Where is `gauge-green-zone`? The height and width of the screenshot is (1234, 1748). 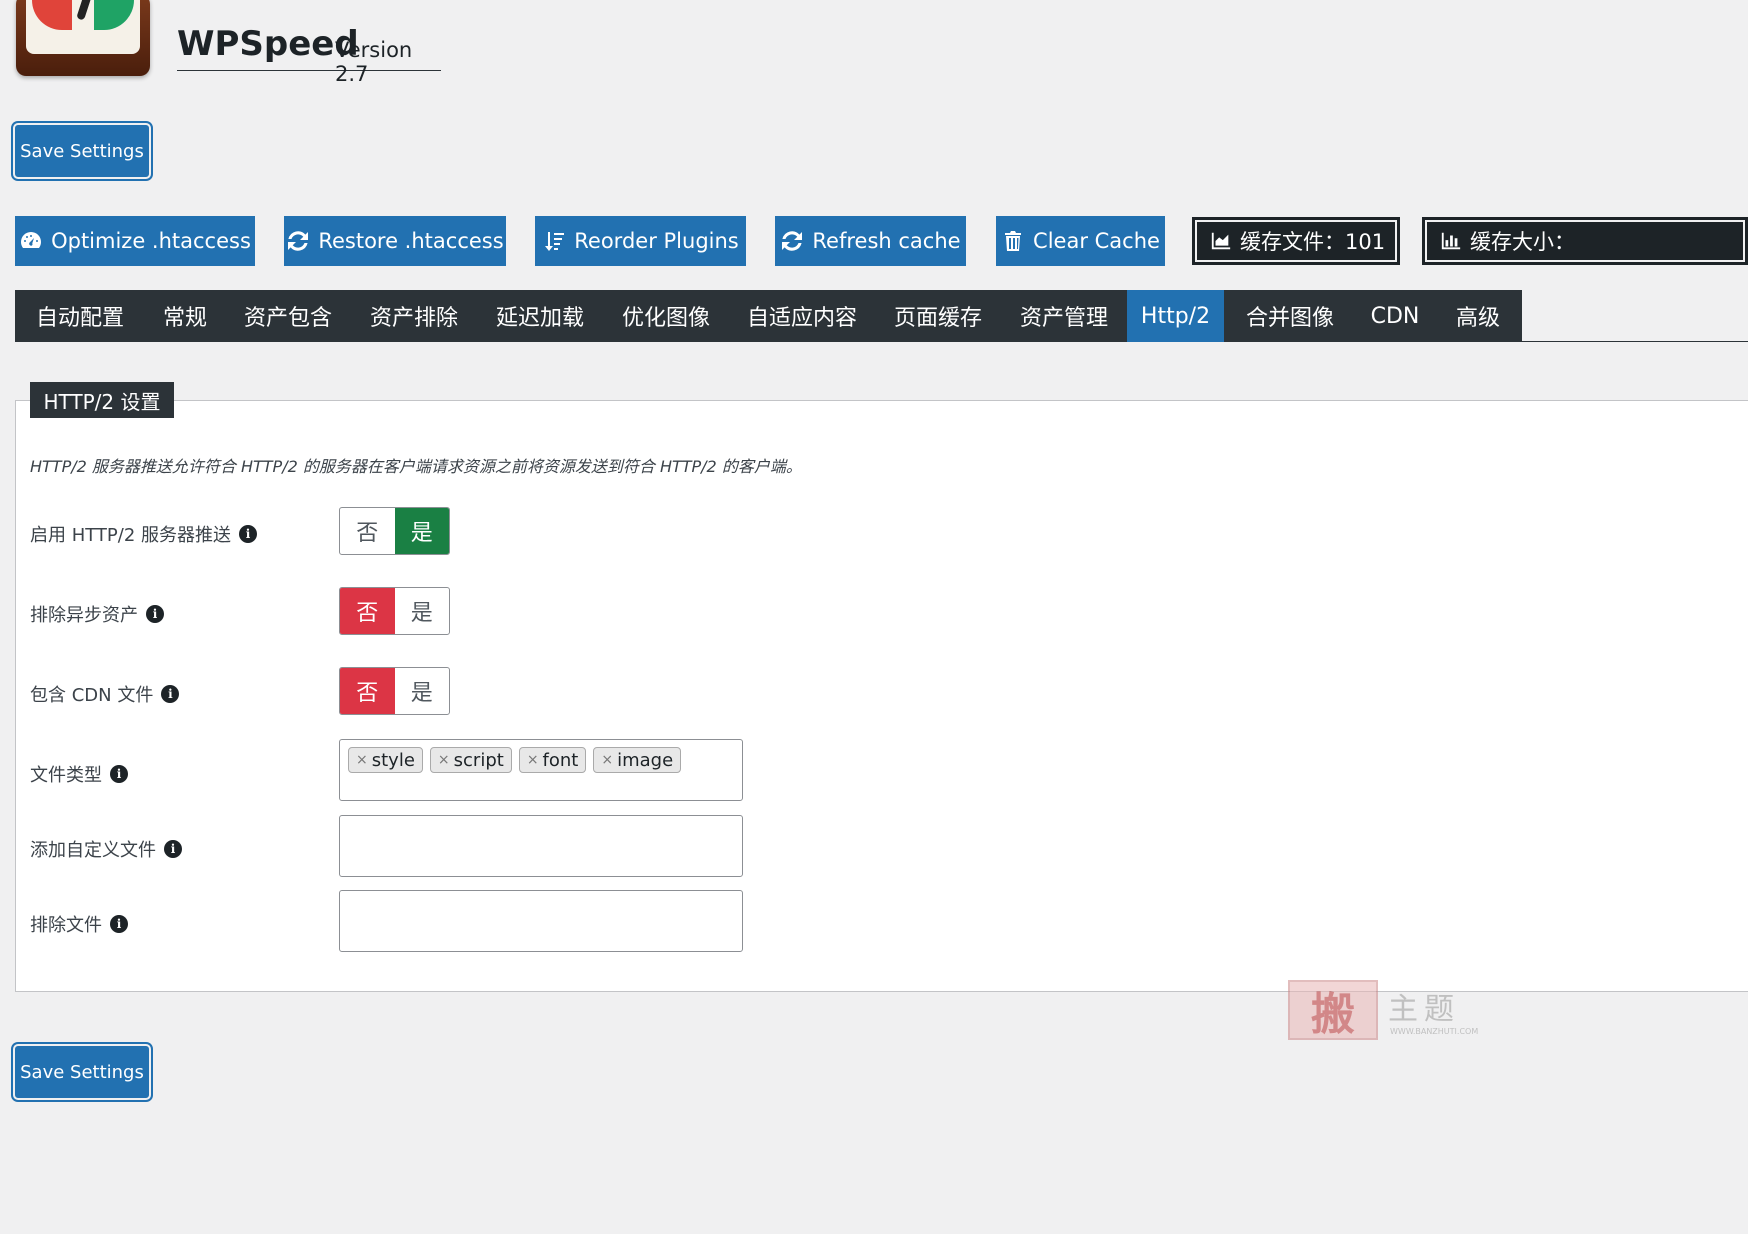 gauge-green-zone is located at coordinates (114, 15).